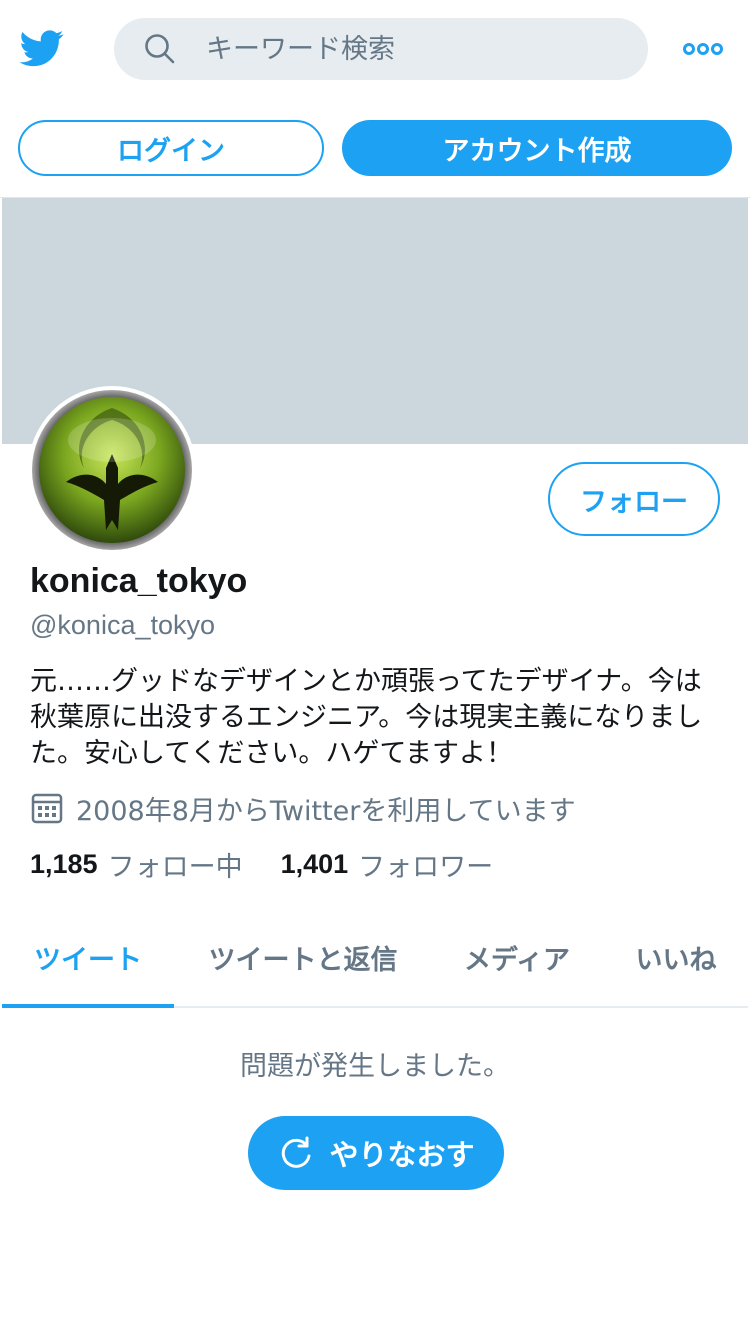  What do you see at coordinates (426, 867) in the screenshot?
I see `followers-label: フォロワー` at bounding box center [426, 867].